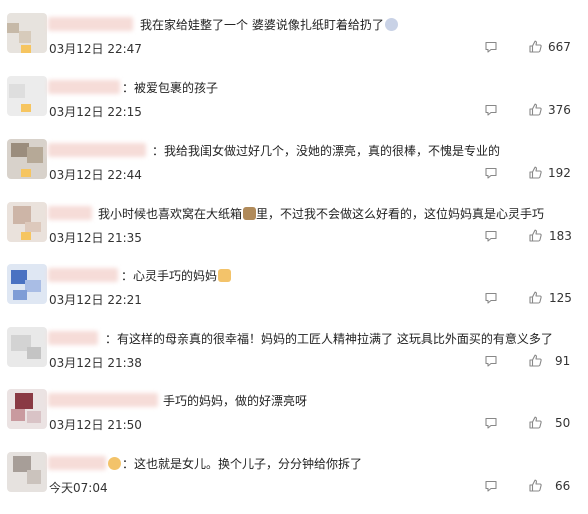  Describe the element at coordinates (95, 175) in the screenshot. I see `comment-time: 03月12日 22:44` at that location.